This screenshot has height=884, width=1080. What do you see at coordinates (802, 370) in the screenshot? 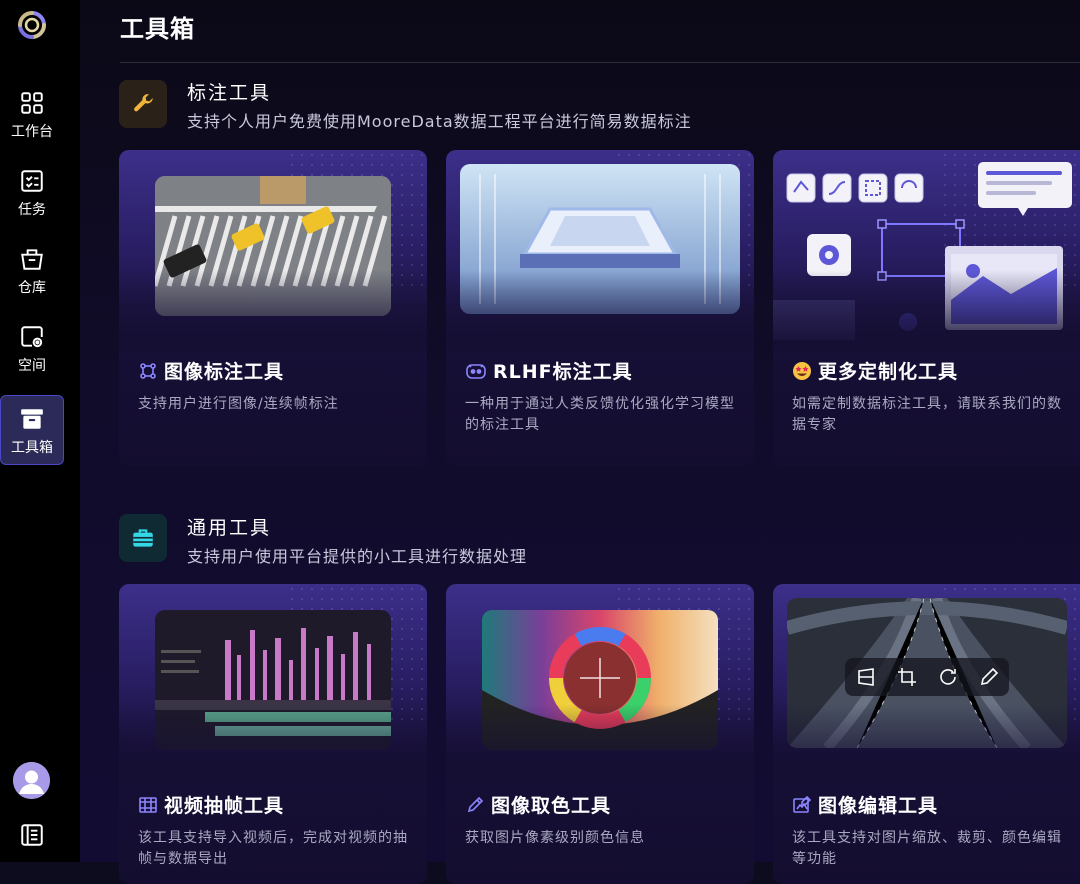
I see `star-eyes-emoji-icon` at bounding box center [802, 370].